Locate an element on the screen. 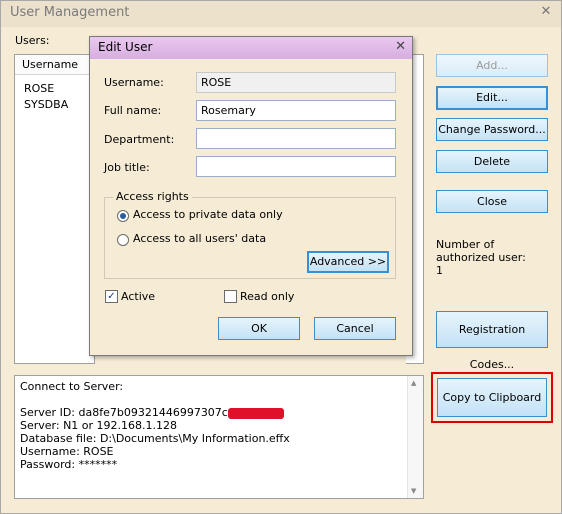 This screenshot has height=514, width=562. info-line-connect: Connect to Server: is located at coordinates (72, 386).